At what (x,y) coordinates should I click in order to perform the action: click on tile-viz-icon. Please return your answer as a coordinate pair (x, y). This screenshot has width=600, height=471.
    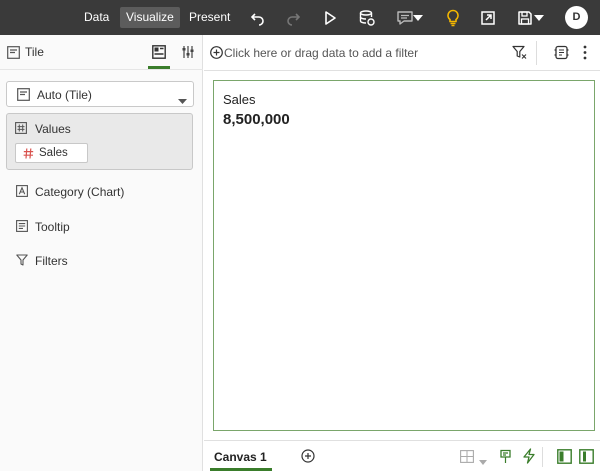
    Looking at the image, I should click on (13, 54).